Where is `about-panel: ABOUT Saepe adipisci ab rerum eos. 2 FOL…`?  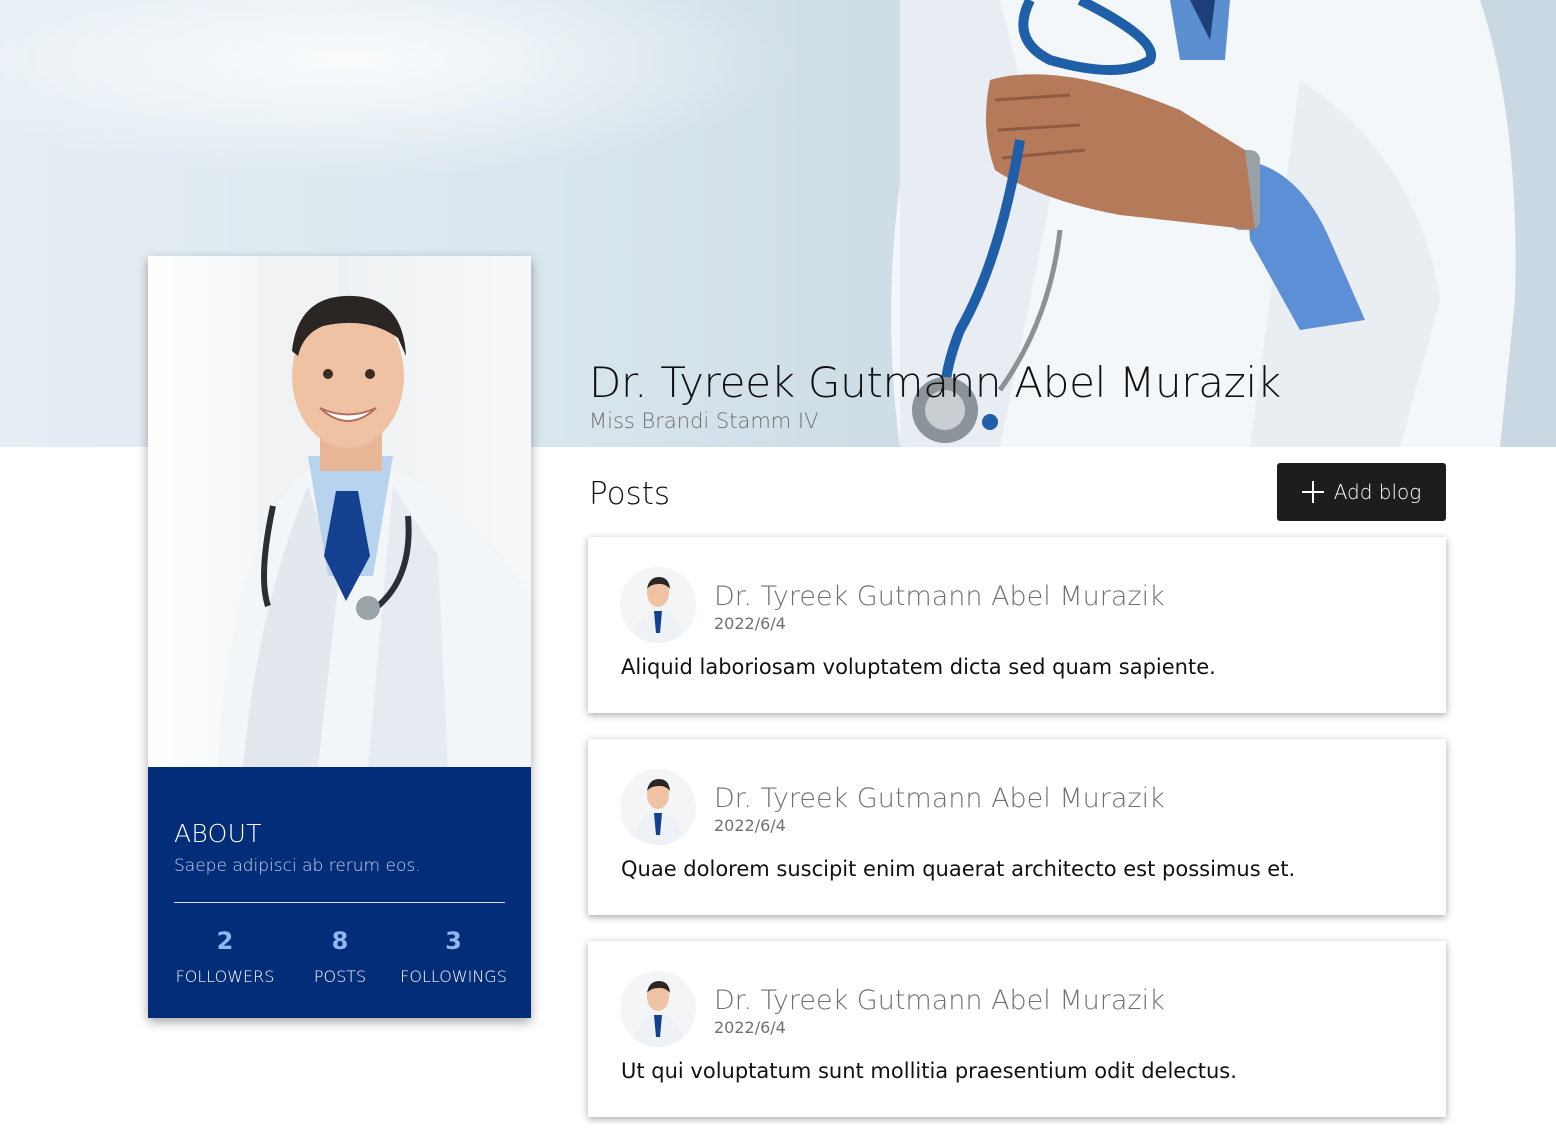 about-panel: ABOUT Saepe adipisci ab rerum eos. 2 FOL… is located at coordinates (339, 892).